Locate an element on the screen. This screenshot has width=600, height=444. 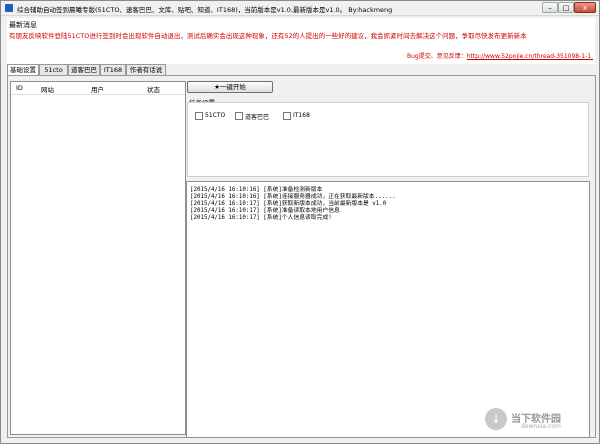
app-icon is located at coordinates (9, 8).